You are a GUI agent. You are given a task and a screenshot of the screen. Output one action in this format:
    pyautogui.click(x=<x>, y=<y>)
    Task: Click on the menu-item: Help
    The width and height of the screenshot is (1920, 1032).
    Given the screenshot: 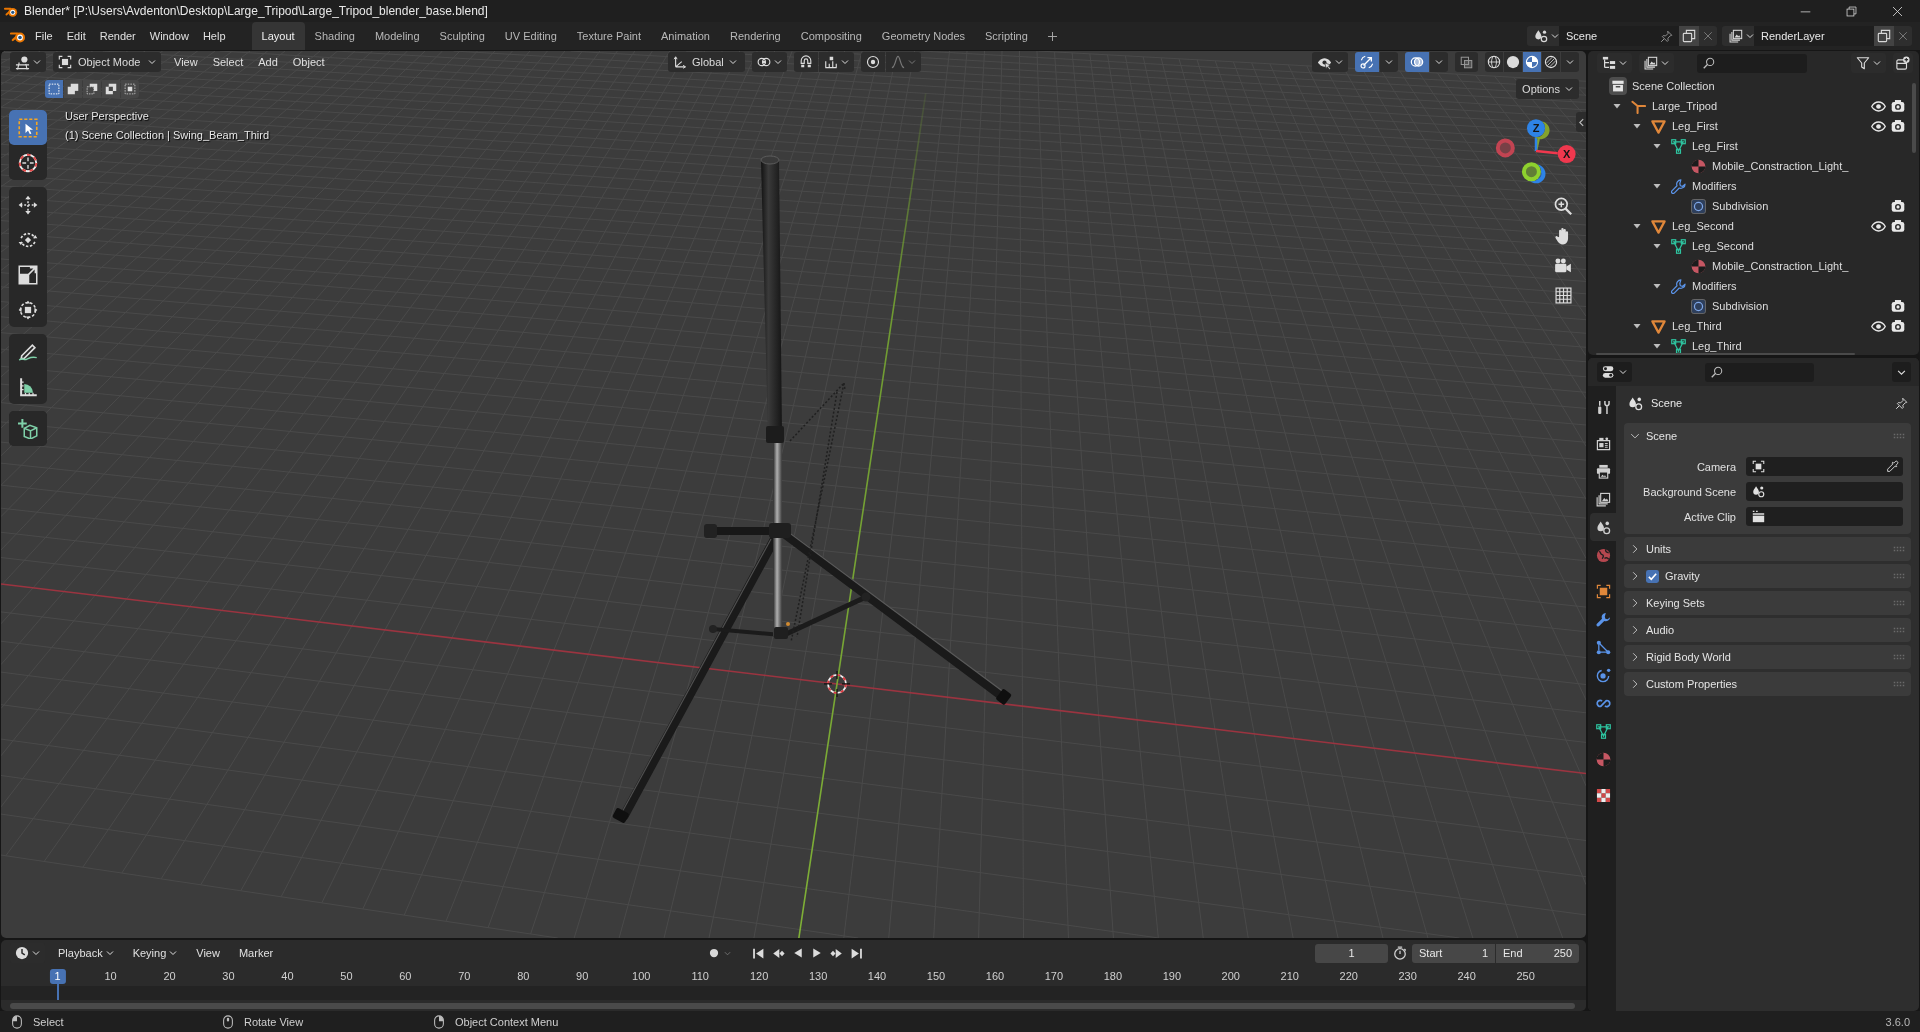 What is the action you would take?
    pyautogui.click(x=214, y=36)
    